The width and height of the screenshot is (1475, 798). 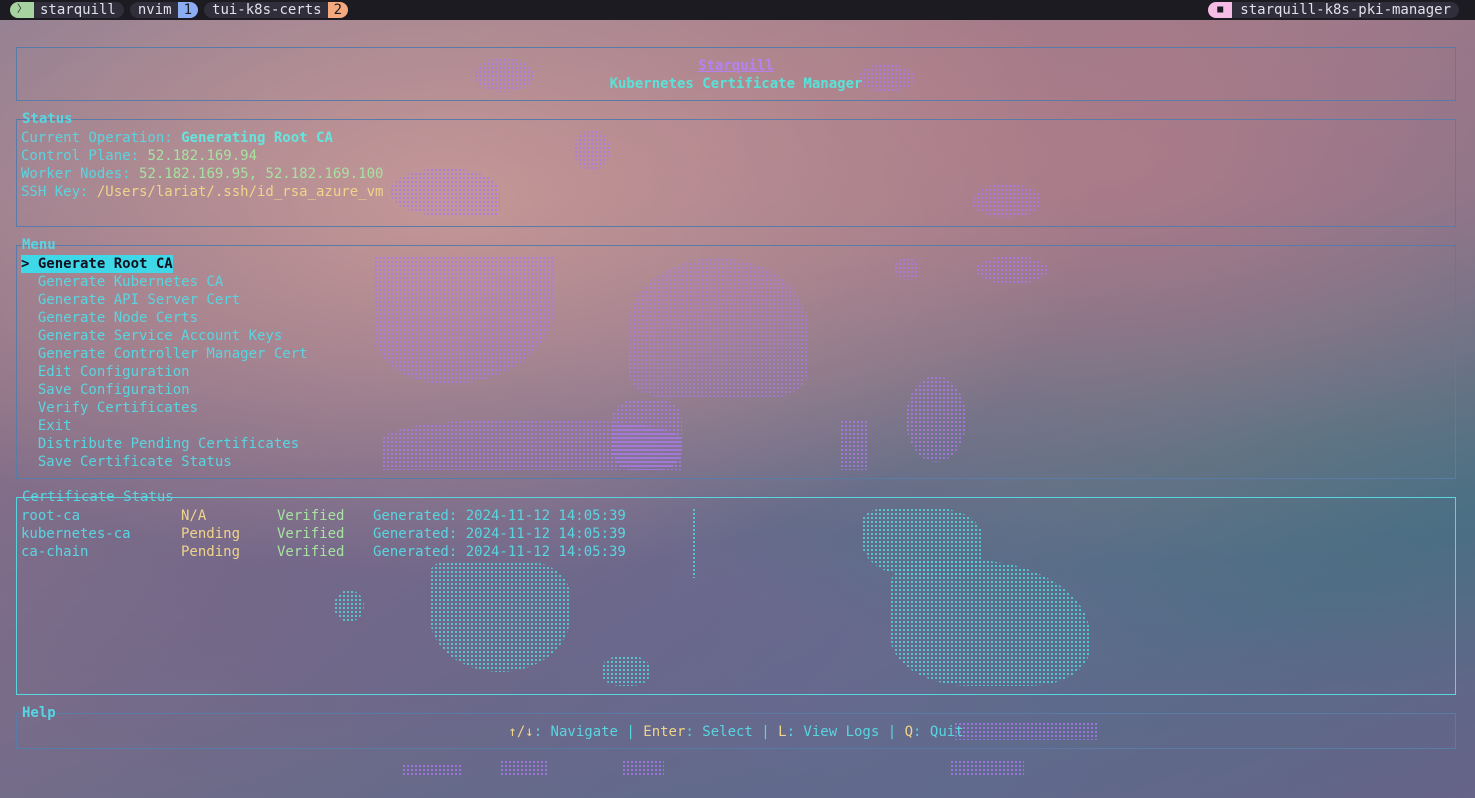 What do you see at coordinates (22, 10) in the screenshot?
I see `terminal-icon: 〉` at bounding box center [22, 10].